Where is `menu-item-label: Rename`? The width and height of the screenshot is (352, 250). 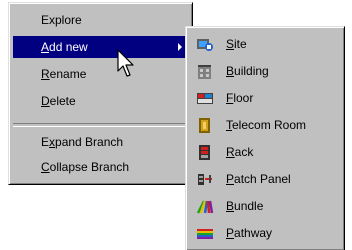 menu-item-label: Rename is located at coordinates (64, 74).